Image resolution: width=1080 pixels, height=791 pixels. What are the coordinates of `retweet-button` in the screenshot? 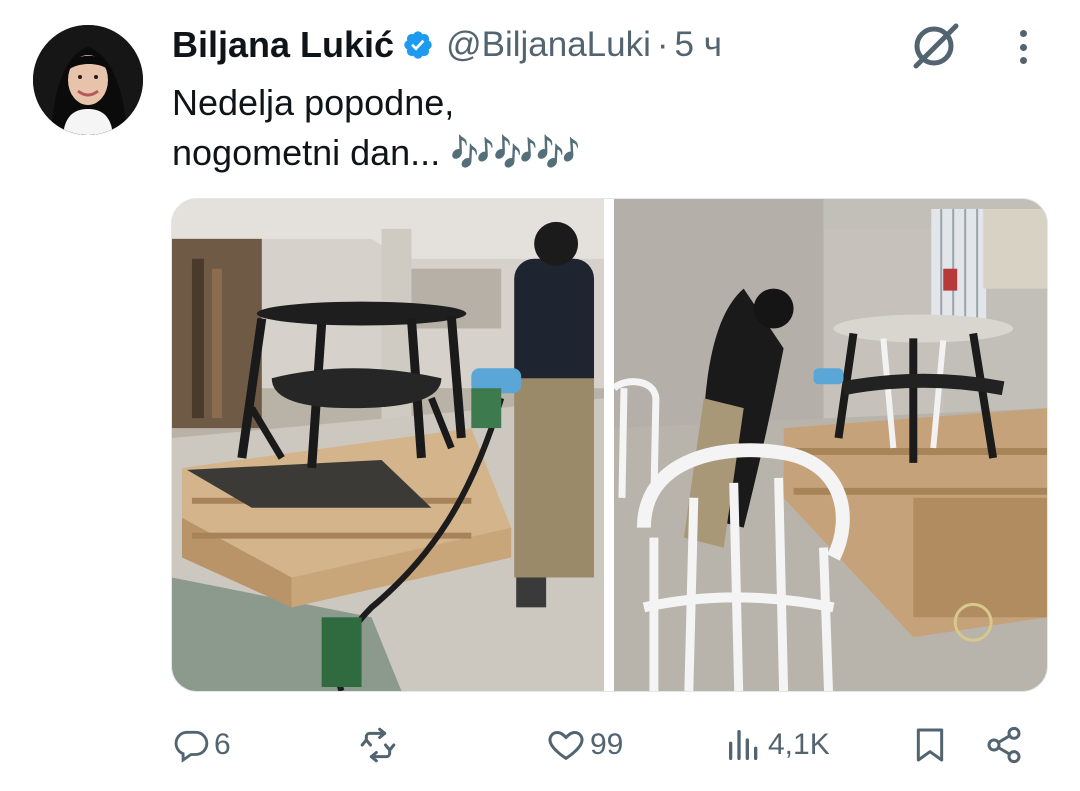 It's located at (380, 745).